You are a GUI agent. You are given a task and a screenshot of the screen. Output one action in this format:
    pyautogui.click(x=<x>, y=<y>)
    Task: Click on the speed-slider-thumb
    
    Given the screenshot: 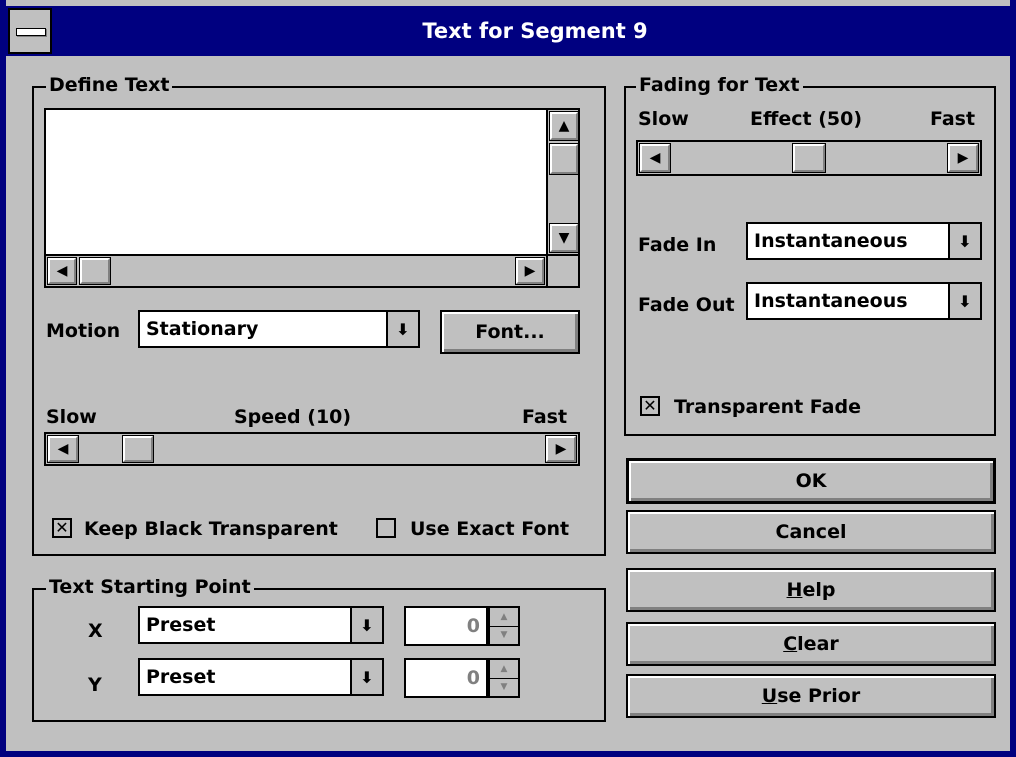 What is the action you would take?
    pyautogui.click(x=138, y=449)
    